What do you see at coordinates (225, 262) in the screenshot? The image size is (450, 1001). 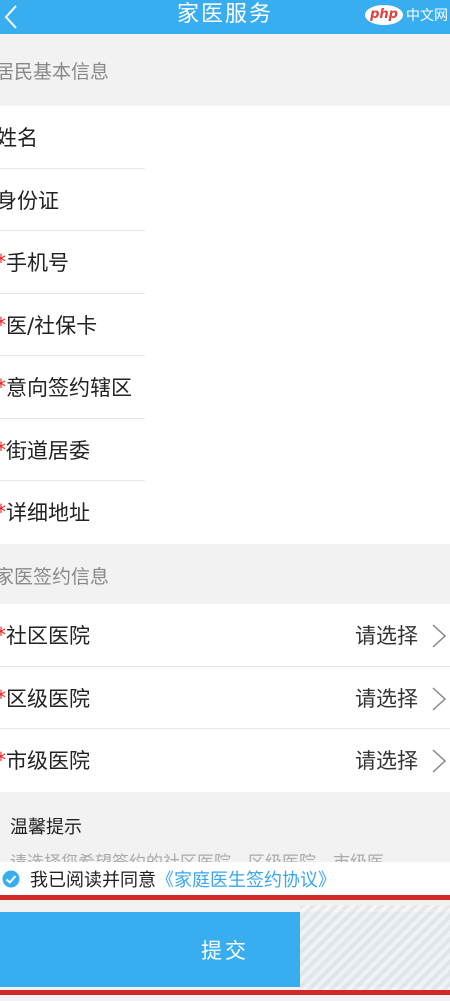 I see `phone-field: * 手机号` at bounding box center [225, 262].